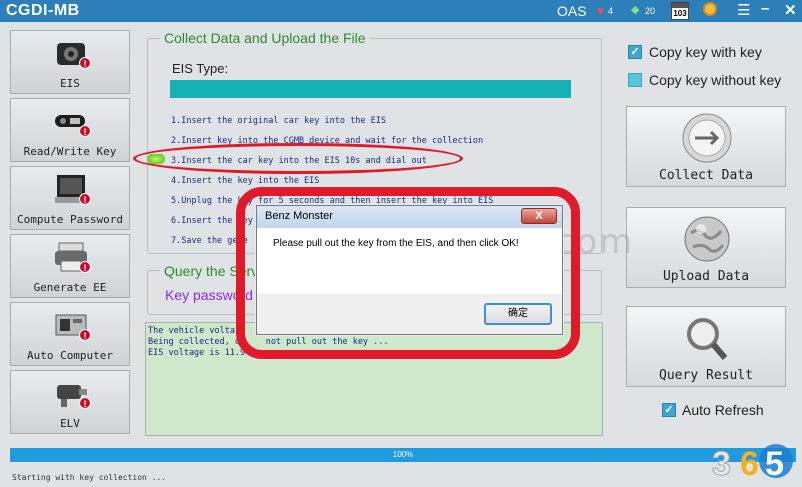  I want to click on heart-icon: ♥, so click(601, 11).